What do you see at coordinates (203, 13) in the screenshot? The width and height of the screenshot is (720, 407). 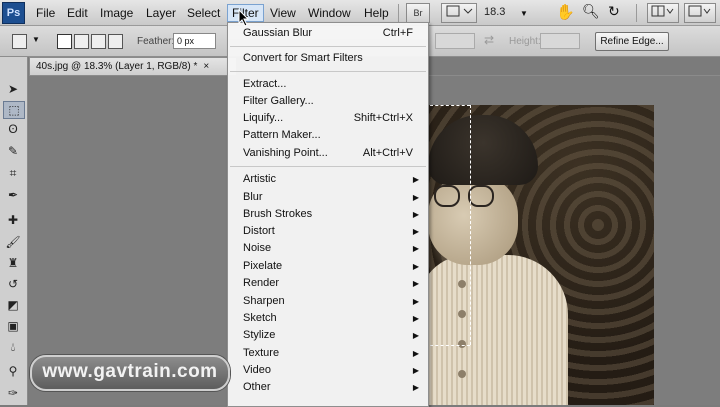 I see `menu-select: Select` at bounding box center [203, 13].